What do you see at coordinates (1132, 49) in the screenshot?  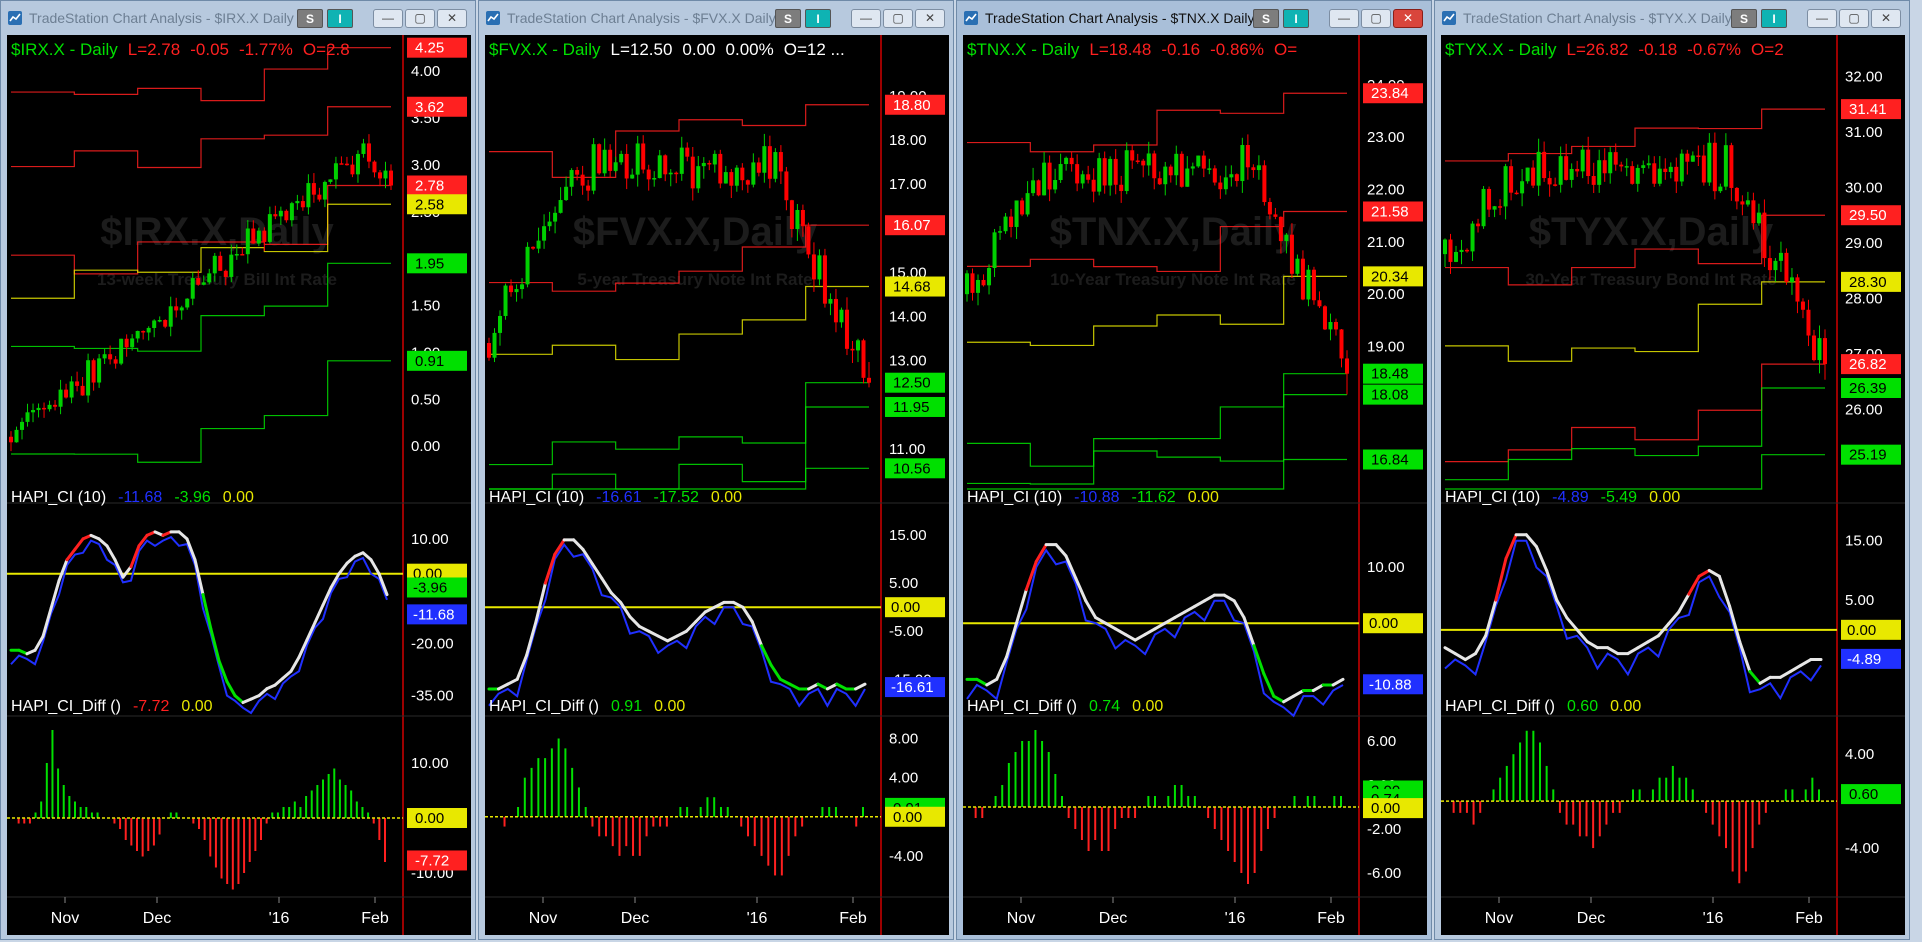 I see `price-header: $TNX.X - Daily L=18.48 -0.16 -0.86% O=` at bounding box center [1132, 49].